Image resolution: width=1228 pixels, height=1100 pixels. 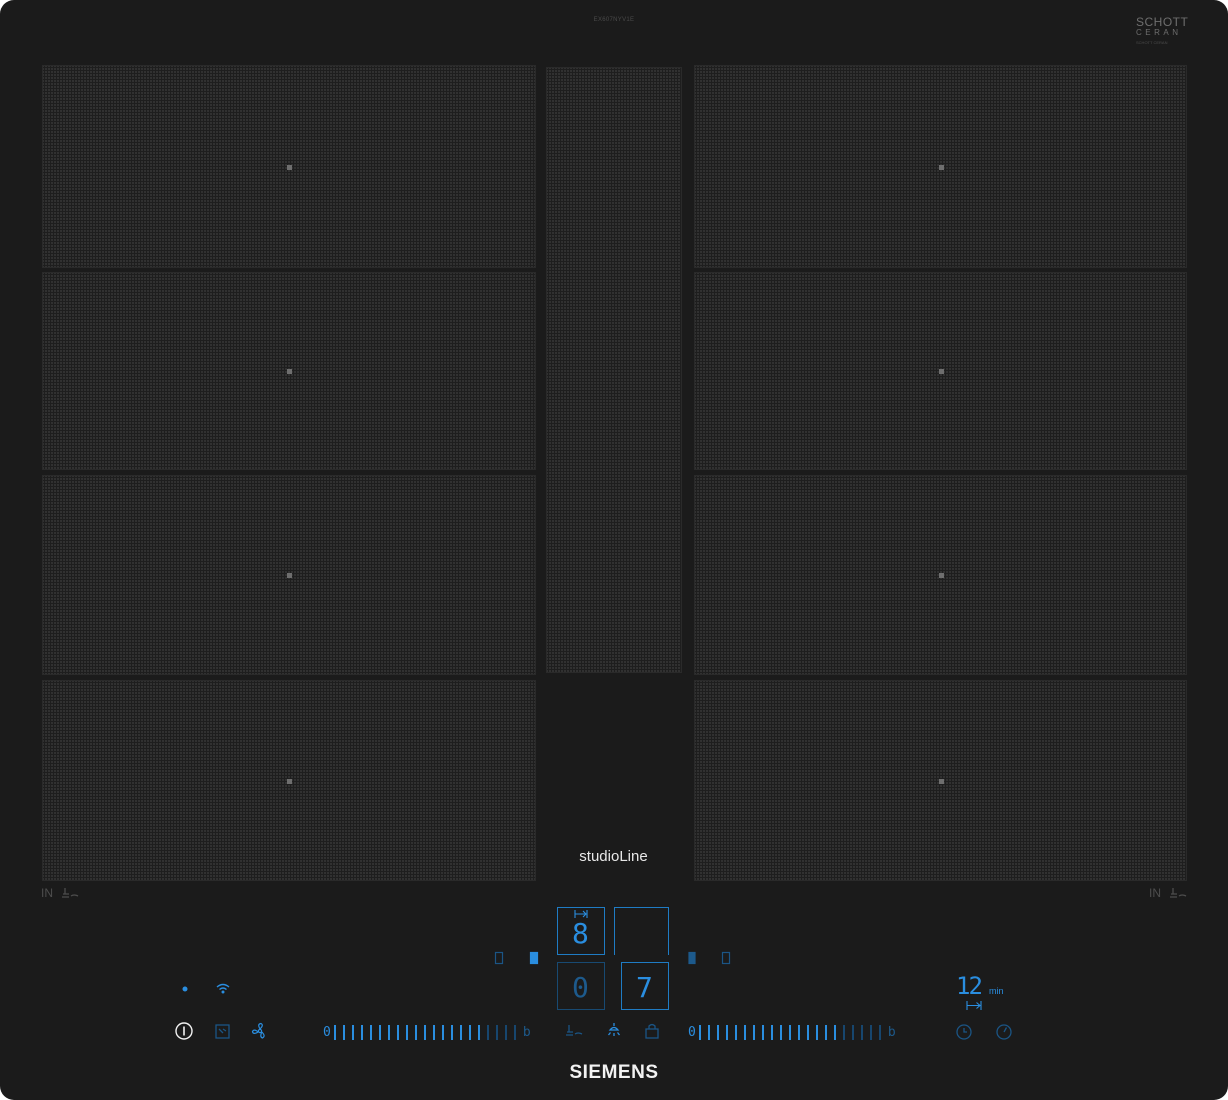 What do you see at coordinates (580, 933) in the screenshot?
I see `power-level-digit: 8` at bounding box center [580, 933].